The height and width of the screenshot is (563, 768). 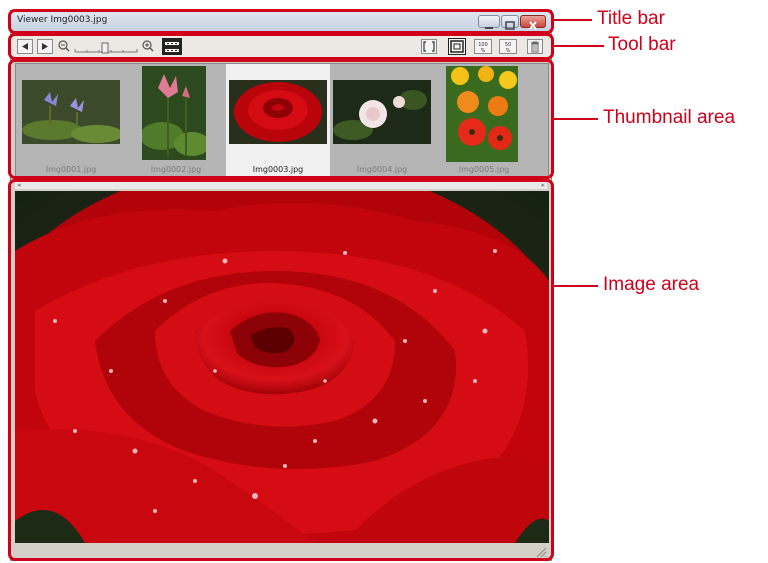 I want to click on title-bar-leader, so click(x=573, y=20).